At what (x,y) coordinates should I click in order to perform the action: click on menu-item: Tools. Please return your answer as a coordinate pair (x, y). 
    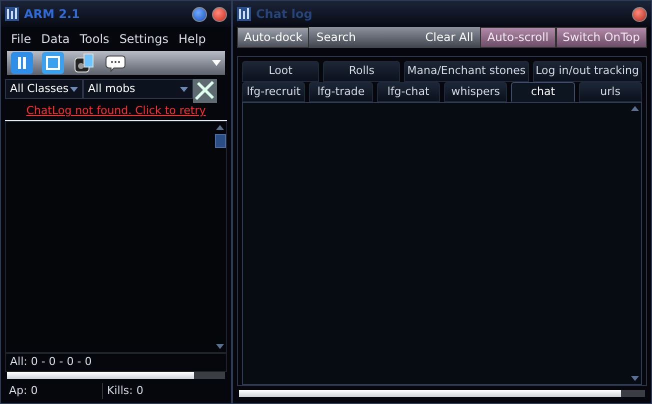
    Looking at the image, I should click on (95, 39).